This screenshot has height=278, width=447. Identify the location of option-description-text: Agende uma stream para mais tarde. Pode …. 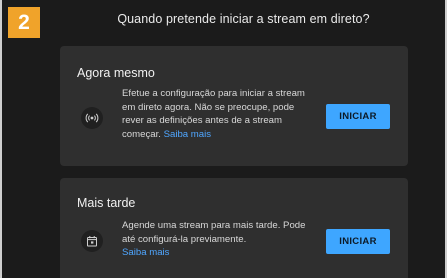
(214, 232).